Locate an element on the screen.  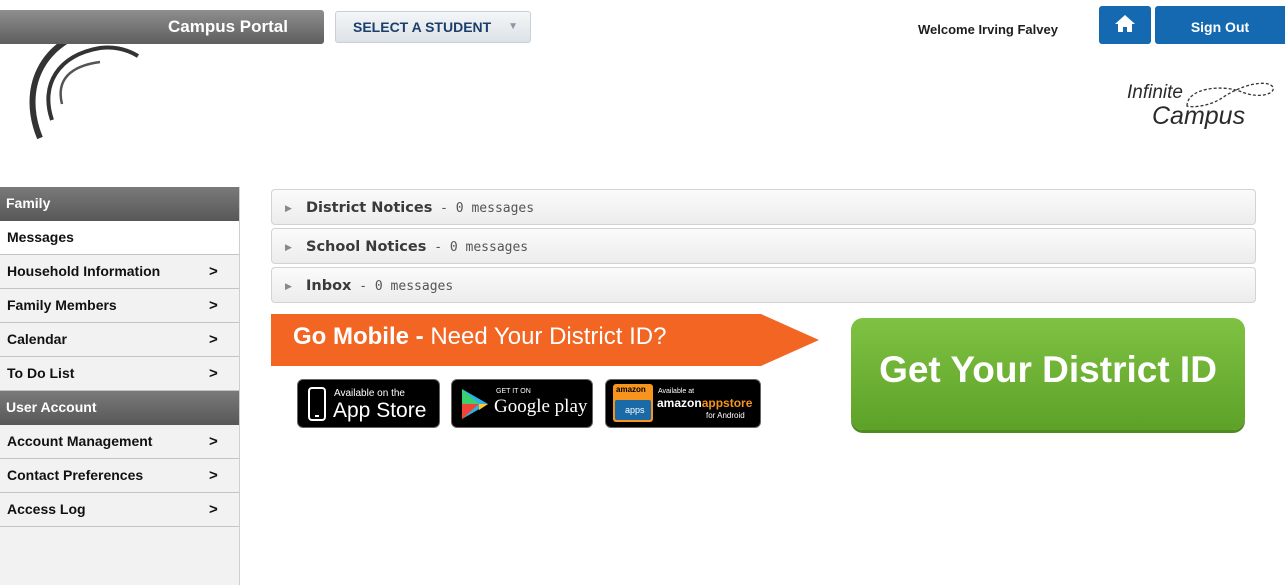
go-mobile-title: Go Mobile - is located at coordinates (358, 336).